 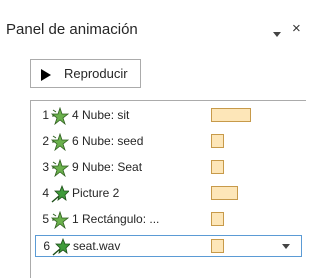 What do you see at coordinates (108, 141) in the screenshot?
I see `animation-item-label: 6 Nube: seed` at bounding box center [108, 141].